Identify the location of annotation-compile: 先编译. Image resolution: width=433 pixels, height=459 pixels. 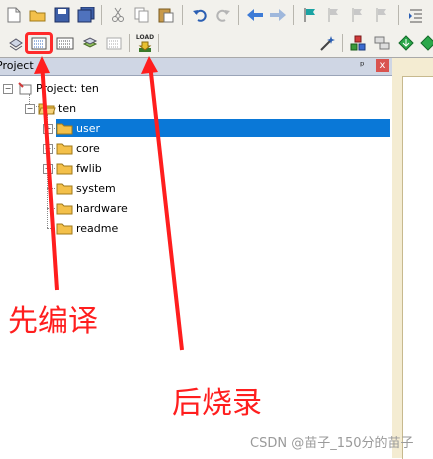
(53, 321).